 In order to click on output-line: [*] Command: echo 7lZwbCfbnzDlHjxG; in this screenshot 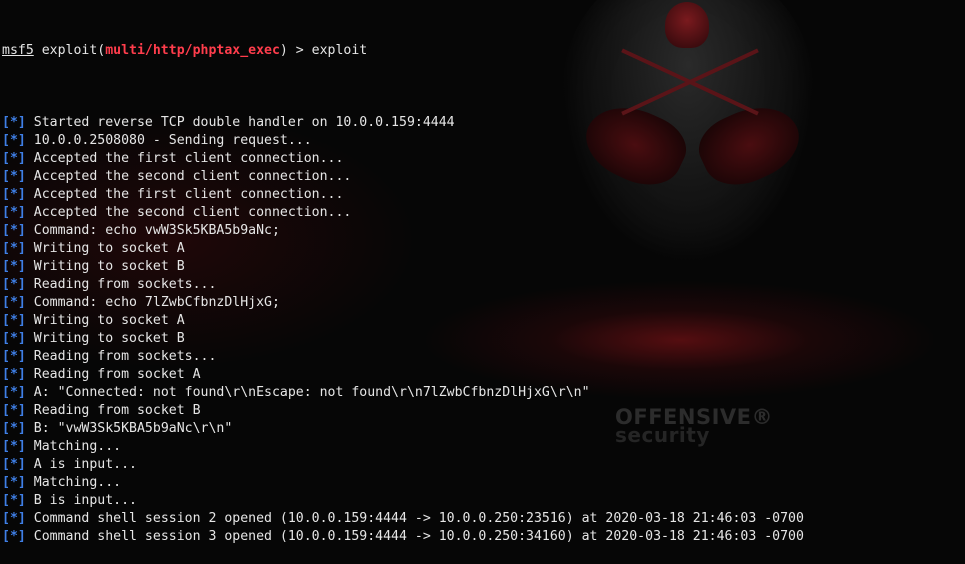, I will do `click(483, 303)`.